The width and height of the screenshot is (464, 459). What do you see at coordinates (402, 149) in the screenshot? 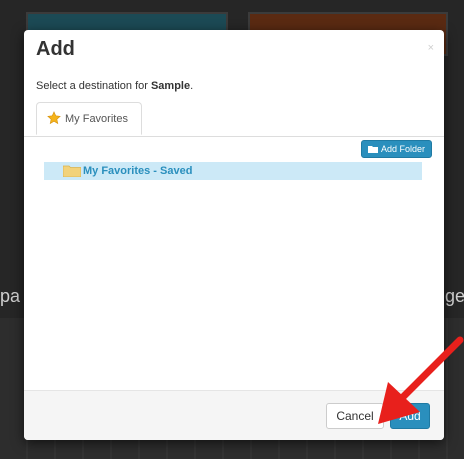
I see `add-folder-label: Add Folder` at bounding box center [402, 149].